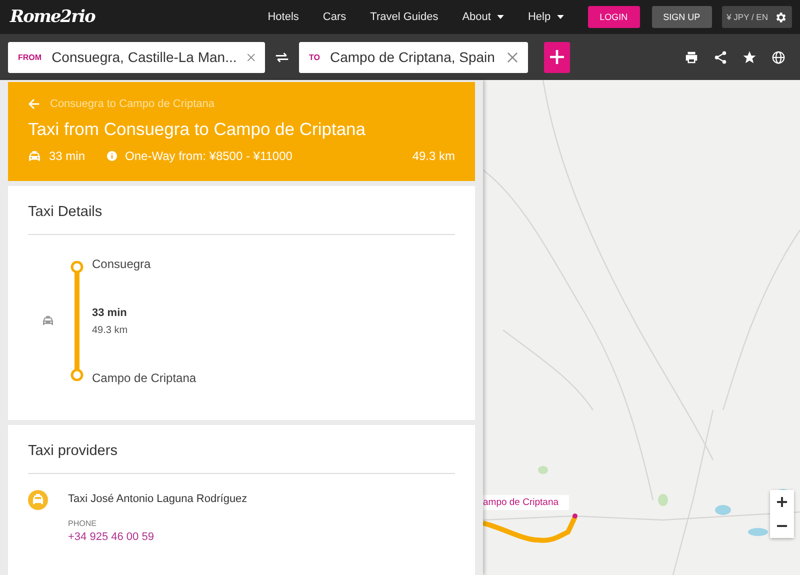 The height and width of the screenshot is (575, 800). I want to click on to-field: TO Campo de Criptana, Spain, so click(413, 57).